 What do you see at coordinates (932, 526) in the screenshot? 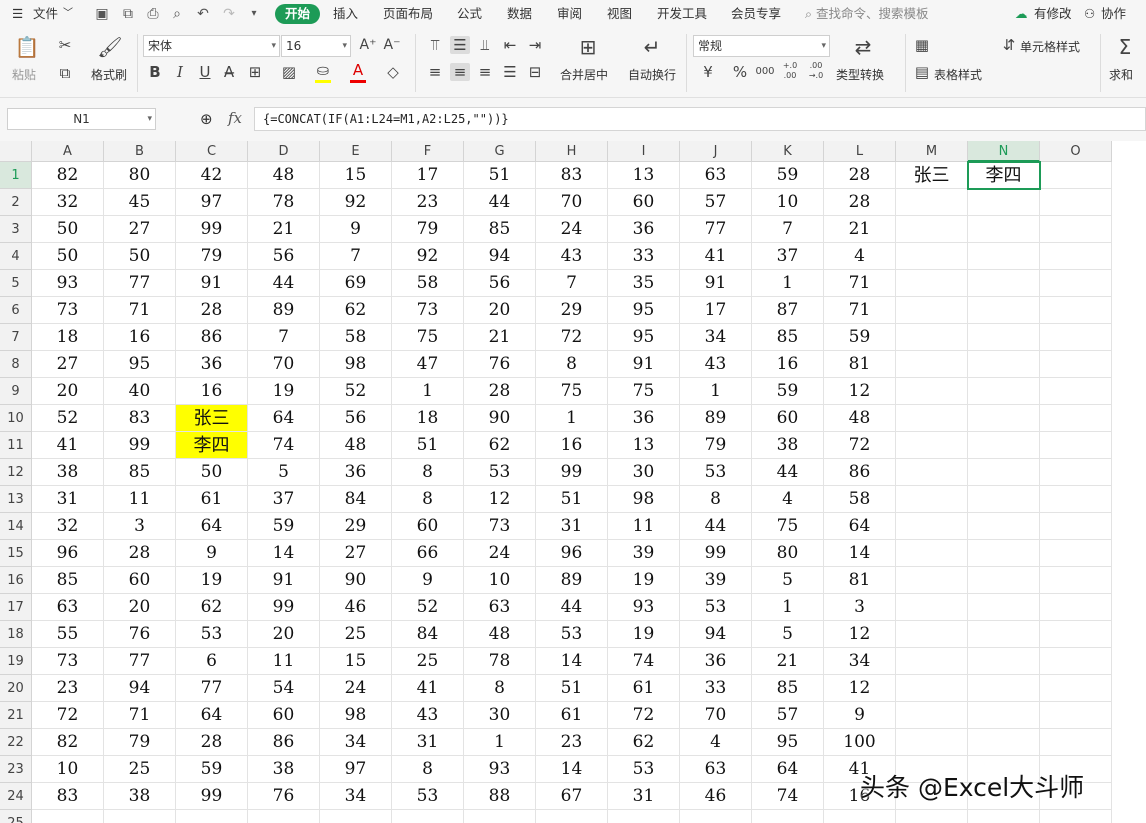
I see `cell-m14` at bounding box center [932, 526].